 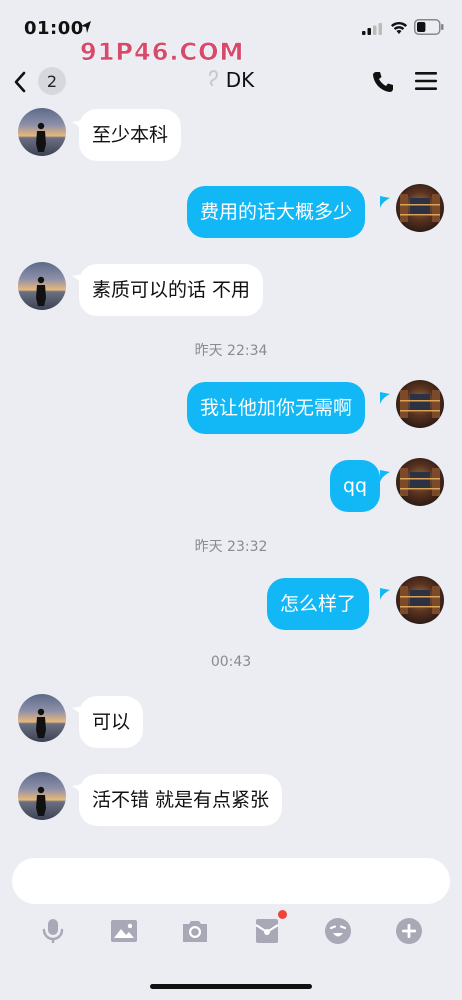 What do you see at coordinates (372, 29) in the screenshot?
I see `signal-icon` at bounding box center [372, 29].